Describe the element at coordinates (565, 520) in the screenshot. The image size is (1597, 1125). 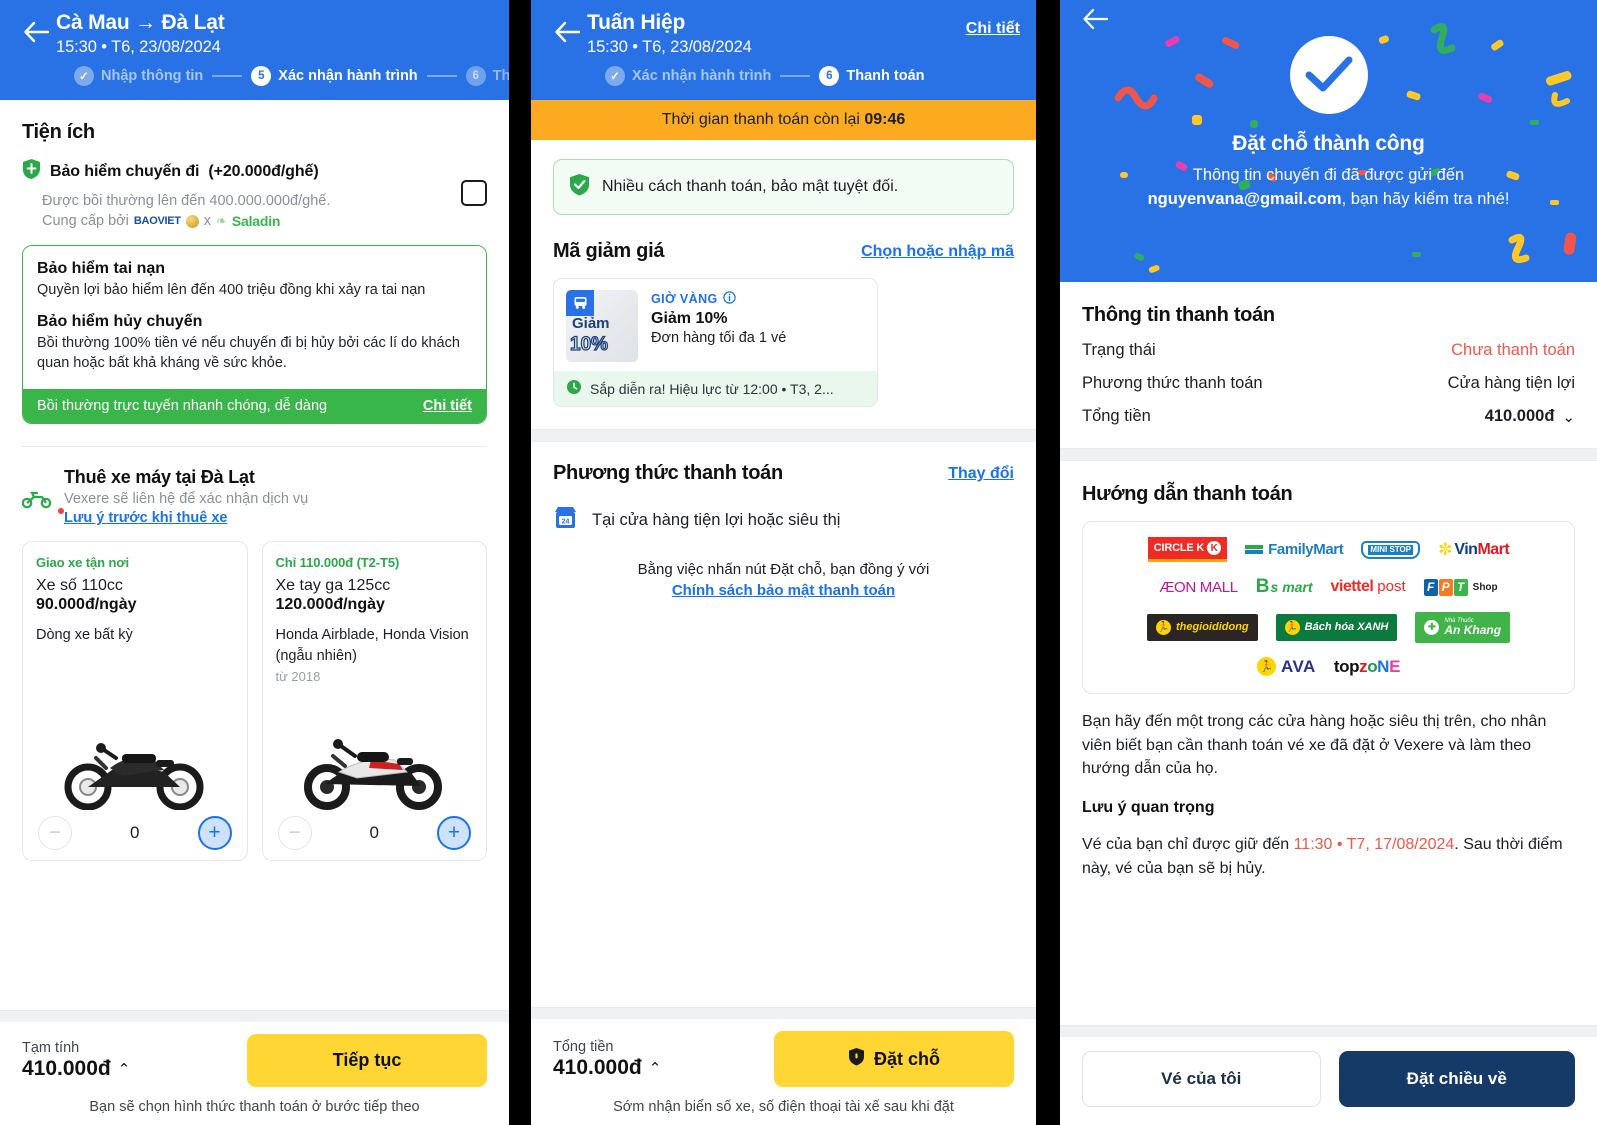
I see `store-24-icon: 24` at that location.